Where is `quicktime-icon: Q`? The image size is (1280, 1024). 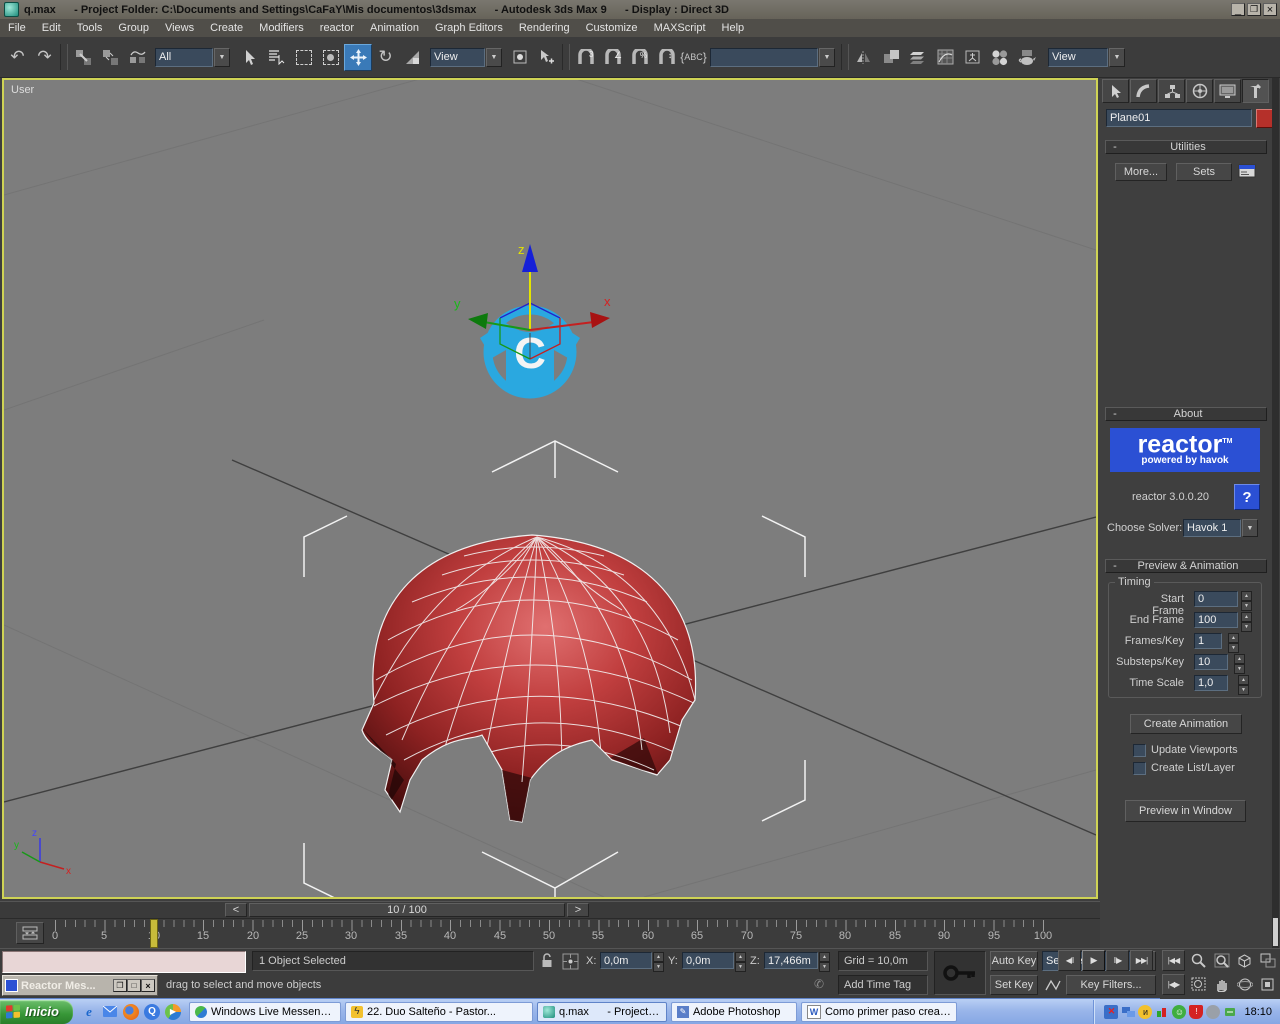
quicktime-icon: Q is located at coordinates (151, 1011).